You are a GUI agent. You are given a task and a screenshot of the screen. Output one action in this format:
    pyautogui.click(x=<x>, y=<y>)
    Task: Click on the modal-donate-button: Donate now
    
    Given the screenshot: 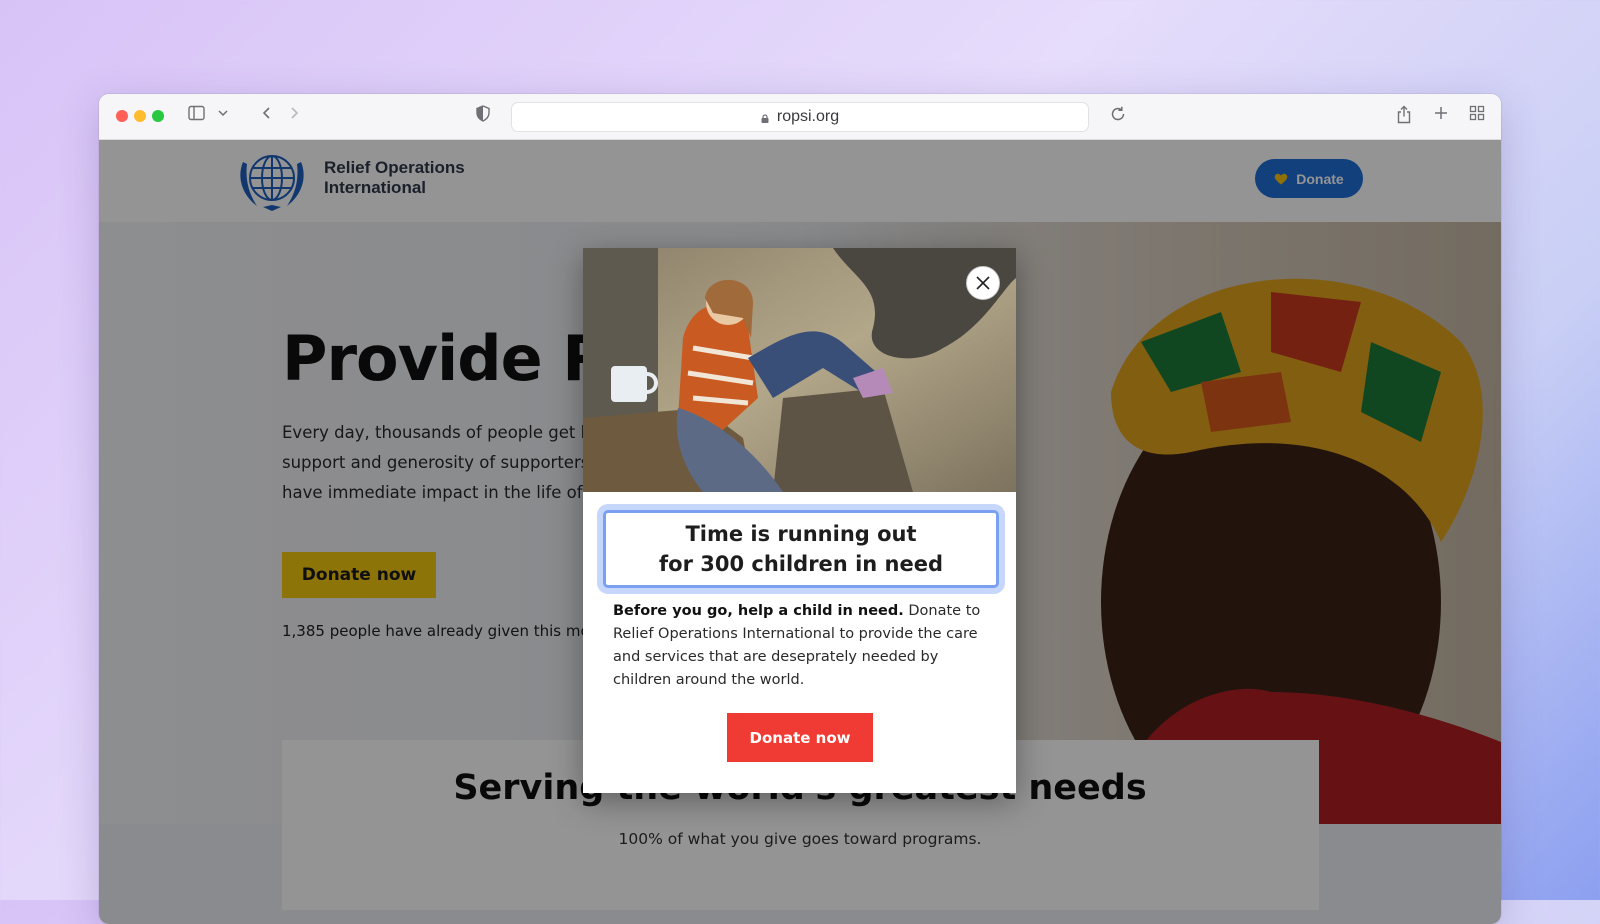 What is the action you would take?
    pyautogui.click(x=800, y=737)
    